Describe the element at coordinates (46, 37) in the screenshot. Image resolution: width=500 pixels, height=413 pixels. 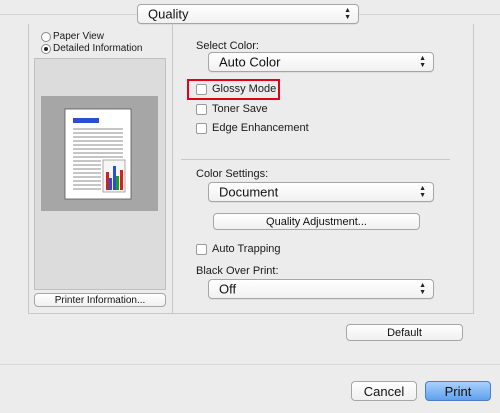
I see `paper-view-radio` at that location.